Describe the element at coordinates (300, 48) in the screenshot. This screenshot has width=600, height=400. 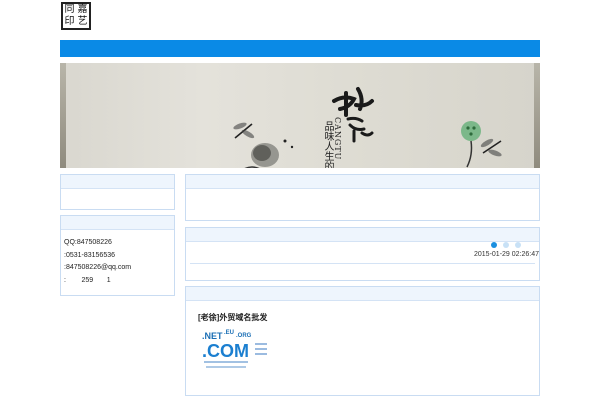
I see `nav-bar` at that location.